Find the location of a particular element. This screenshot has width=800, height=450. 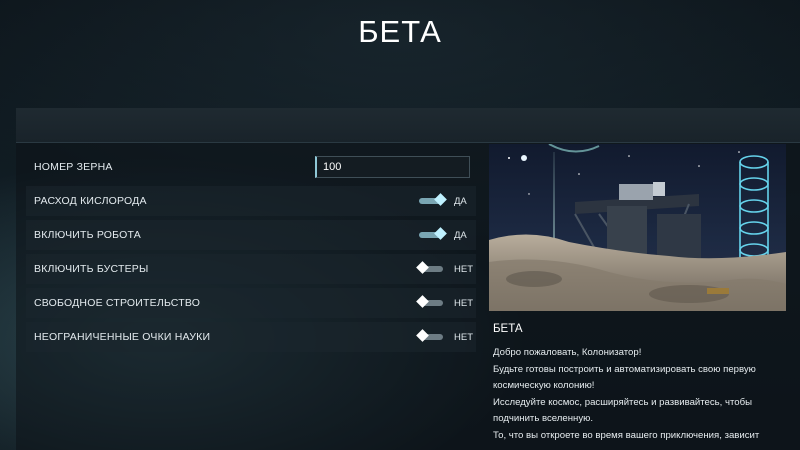

toggle-label: ВКЛЮЧИТЬ БУСТЕРЫ is located at coordinates (91, 269).